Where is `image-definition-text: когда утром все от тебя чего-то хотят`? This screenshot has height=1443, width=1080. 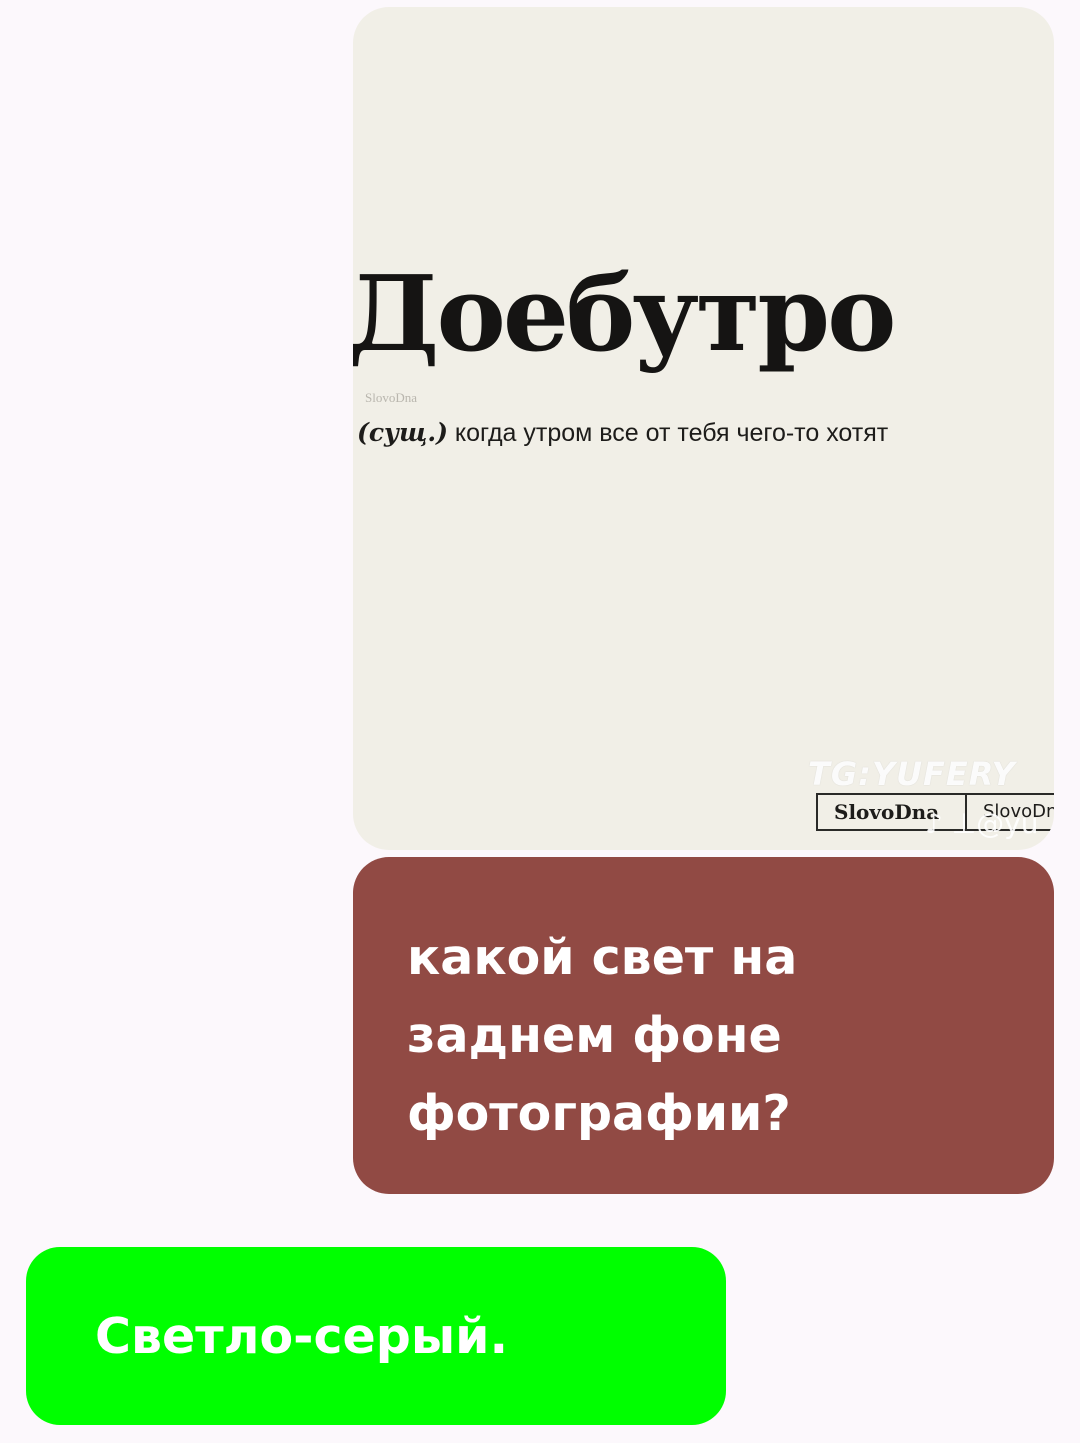 image-definition-text: когда утром все от тебя чего-то хотят is located at coordinates (668, 433).